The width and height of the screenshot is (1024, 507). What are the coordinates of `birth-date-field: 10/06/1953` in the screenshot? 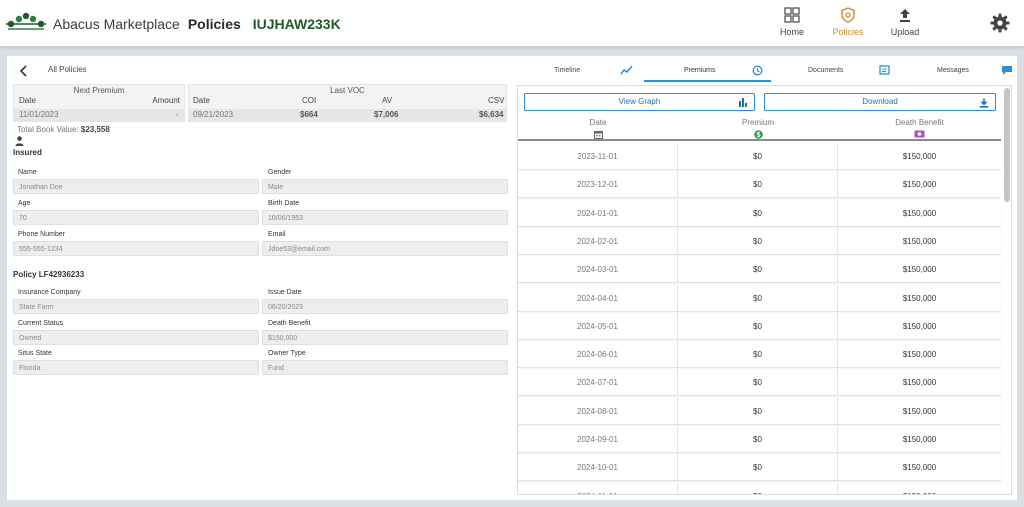 It's located at (385, 217).